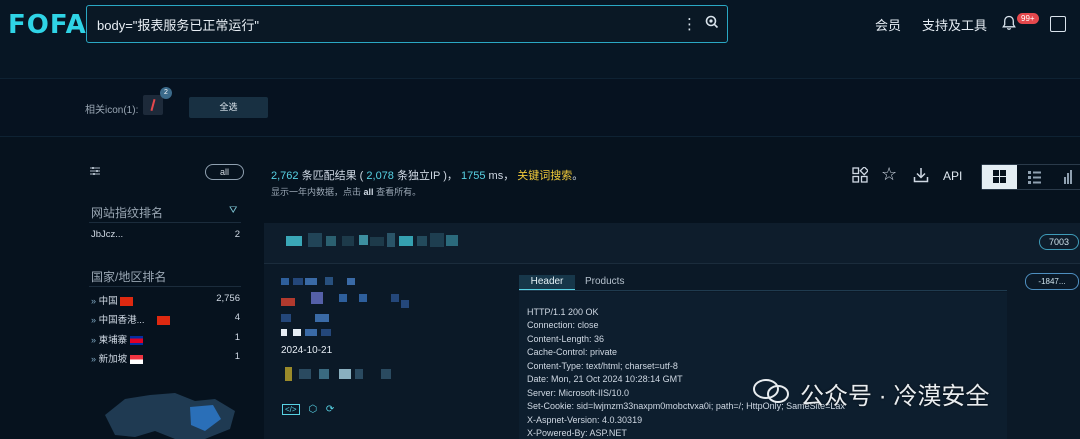 This screenshot has height=439, width=1080. Describe the element at coordinates (501, 176) in the screenshot. I see `result-text: ms，` at that location.